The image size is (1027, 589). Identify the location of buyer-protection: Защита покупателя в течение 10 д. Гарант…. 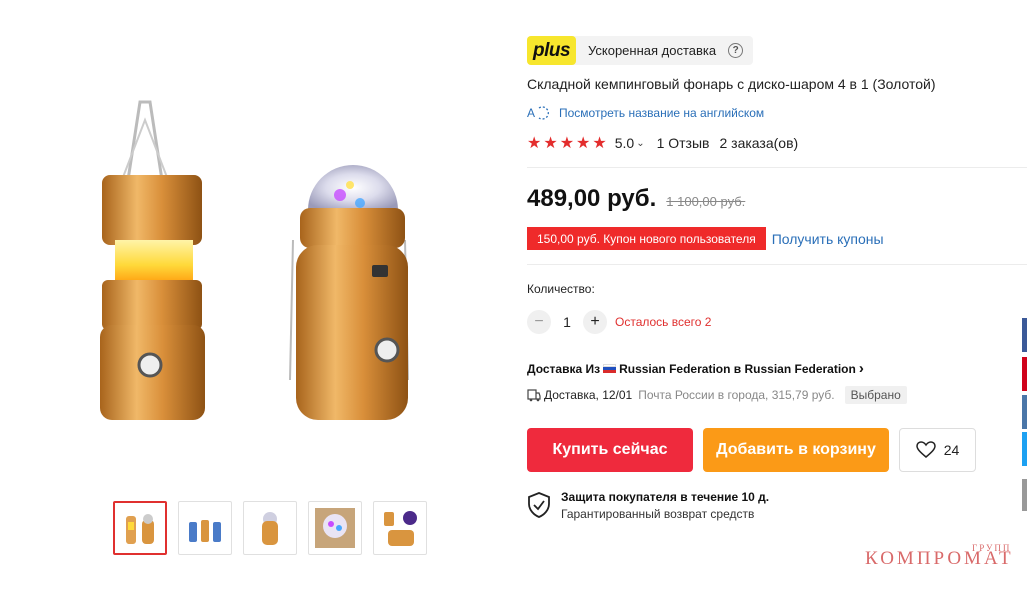
(648, 505).